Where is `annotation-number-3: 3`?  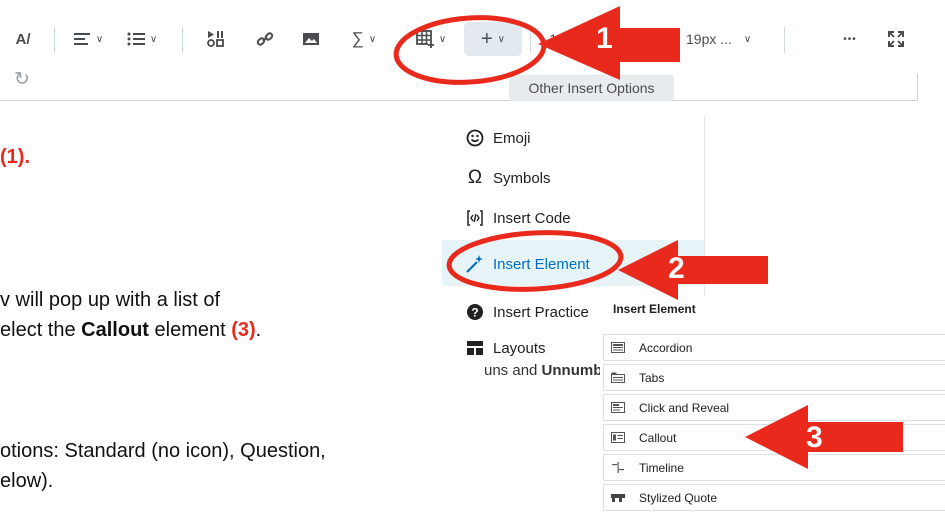 annotation-number-3: 3 is located at coordinates (814, 437).